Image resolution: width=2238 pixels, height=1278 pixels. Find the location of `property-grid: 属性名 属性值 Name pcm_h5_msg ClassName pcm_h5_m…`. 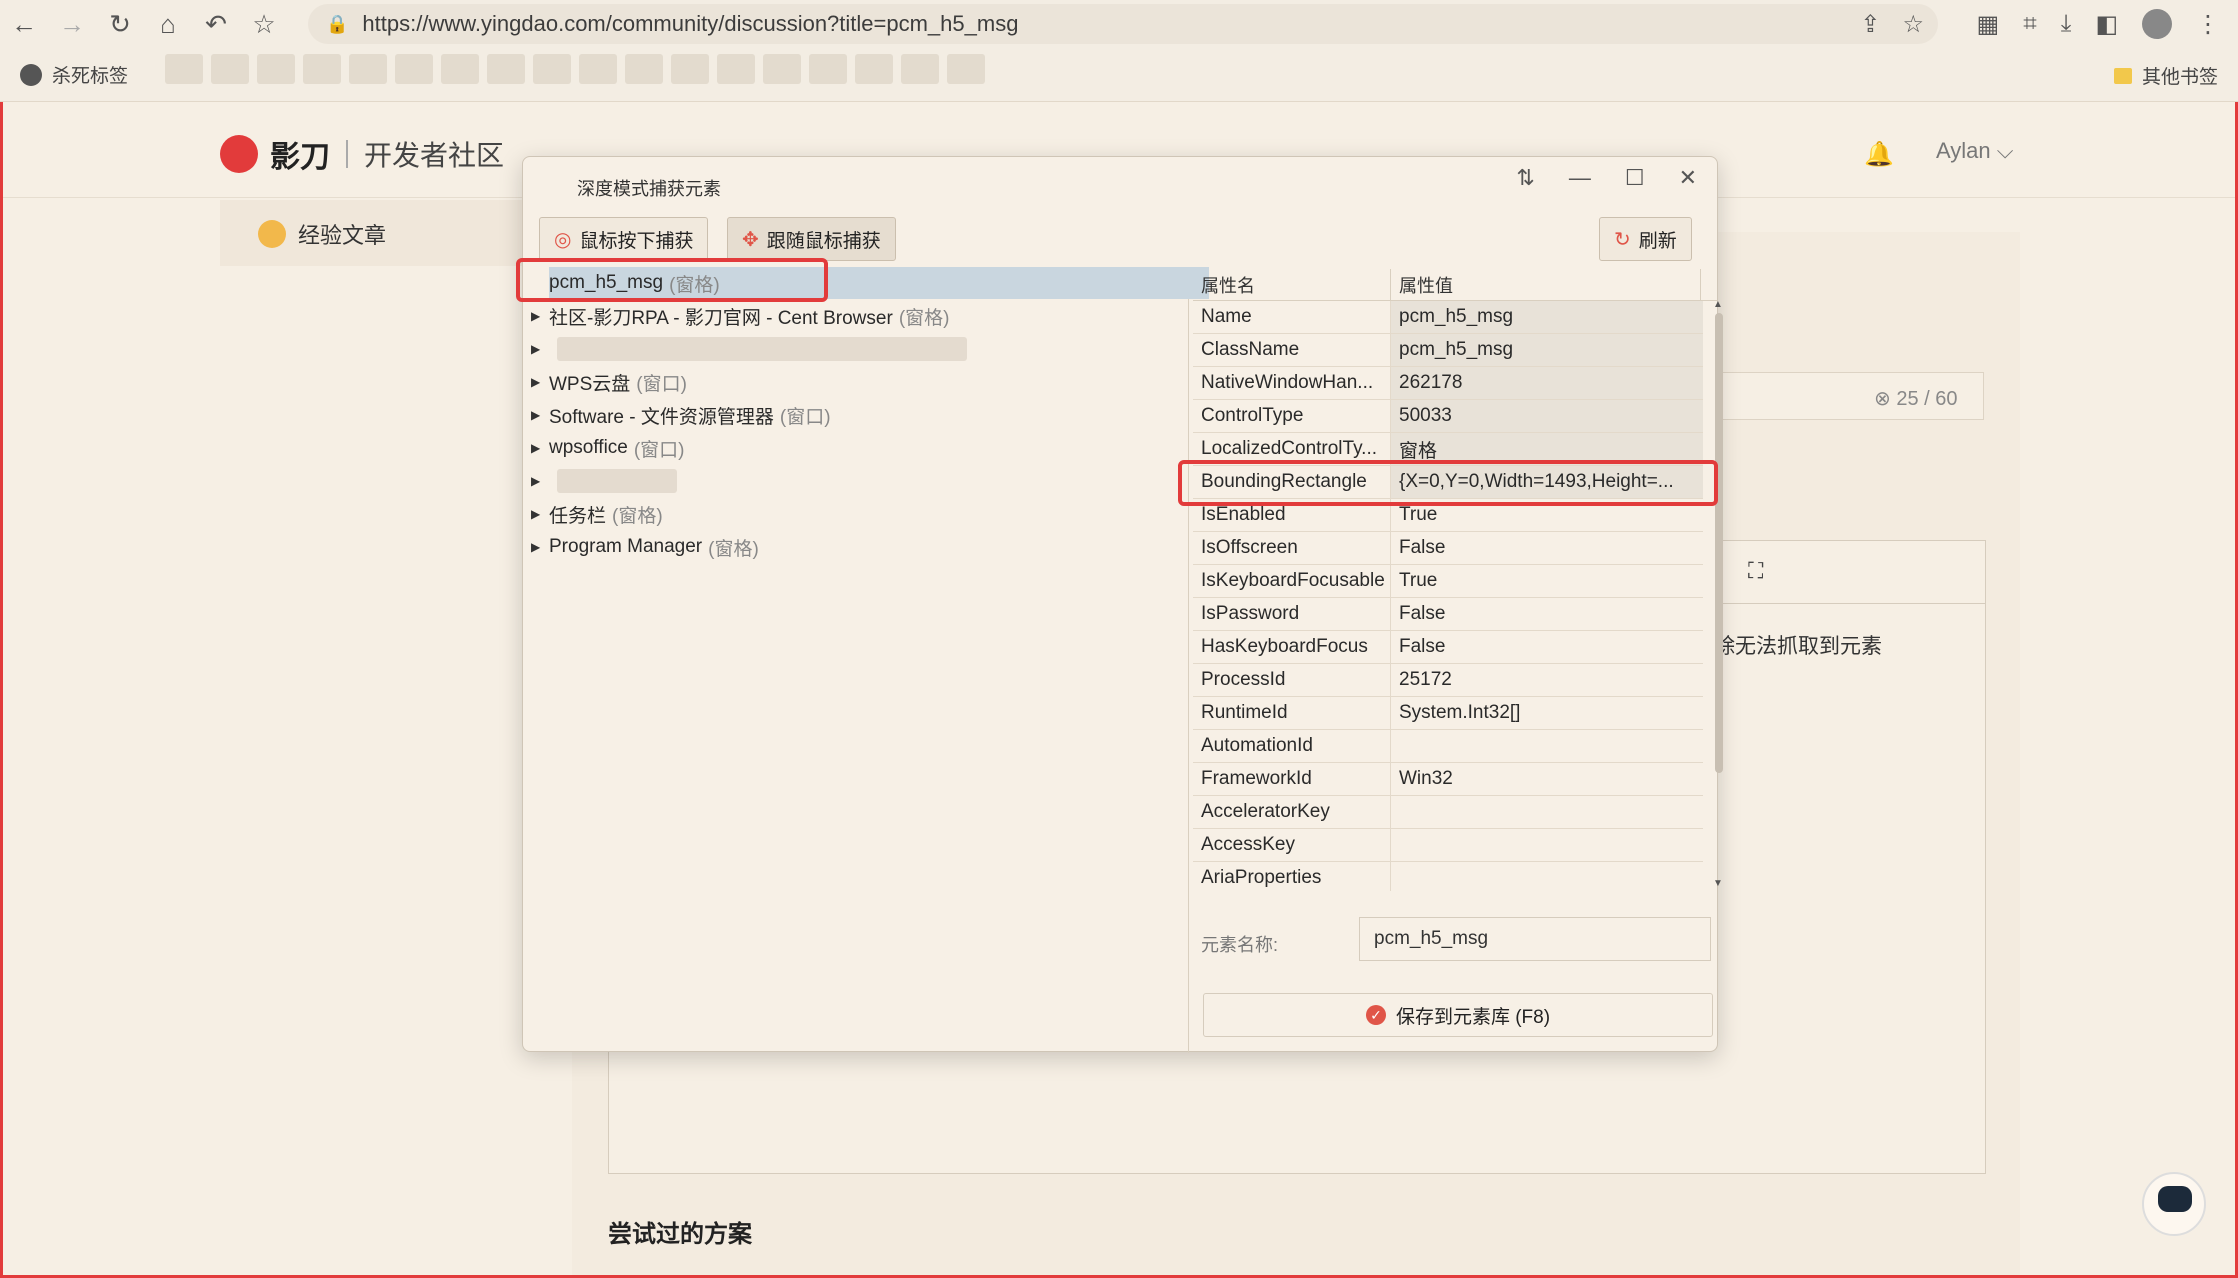

property-grid: 属性名 属性值 Name pcm_h5_msg ClassName pcm_h5_m… is located at coordinates (1455, 580).